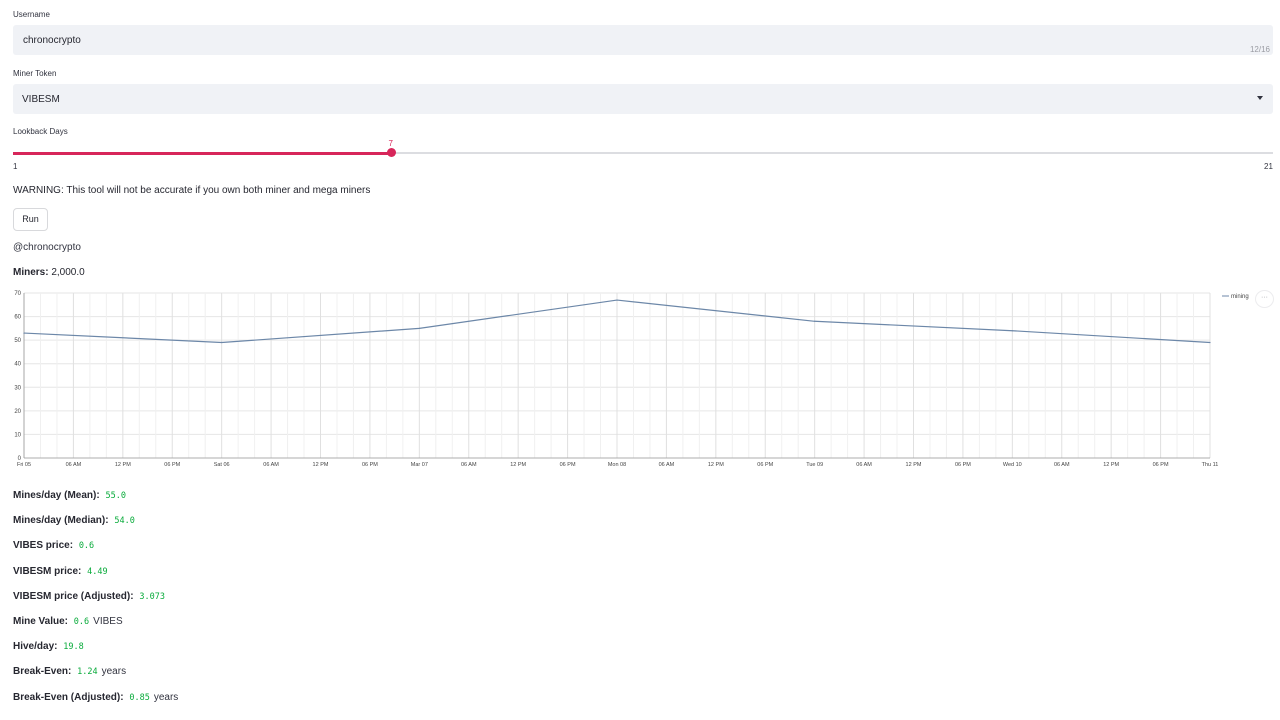 The width and height of the screenshot is (1280, 720). I want to click on y-tick-label: 60, so click(17, 318).